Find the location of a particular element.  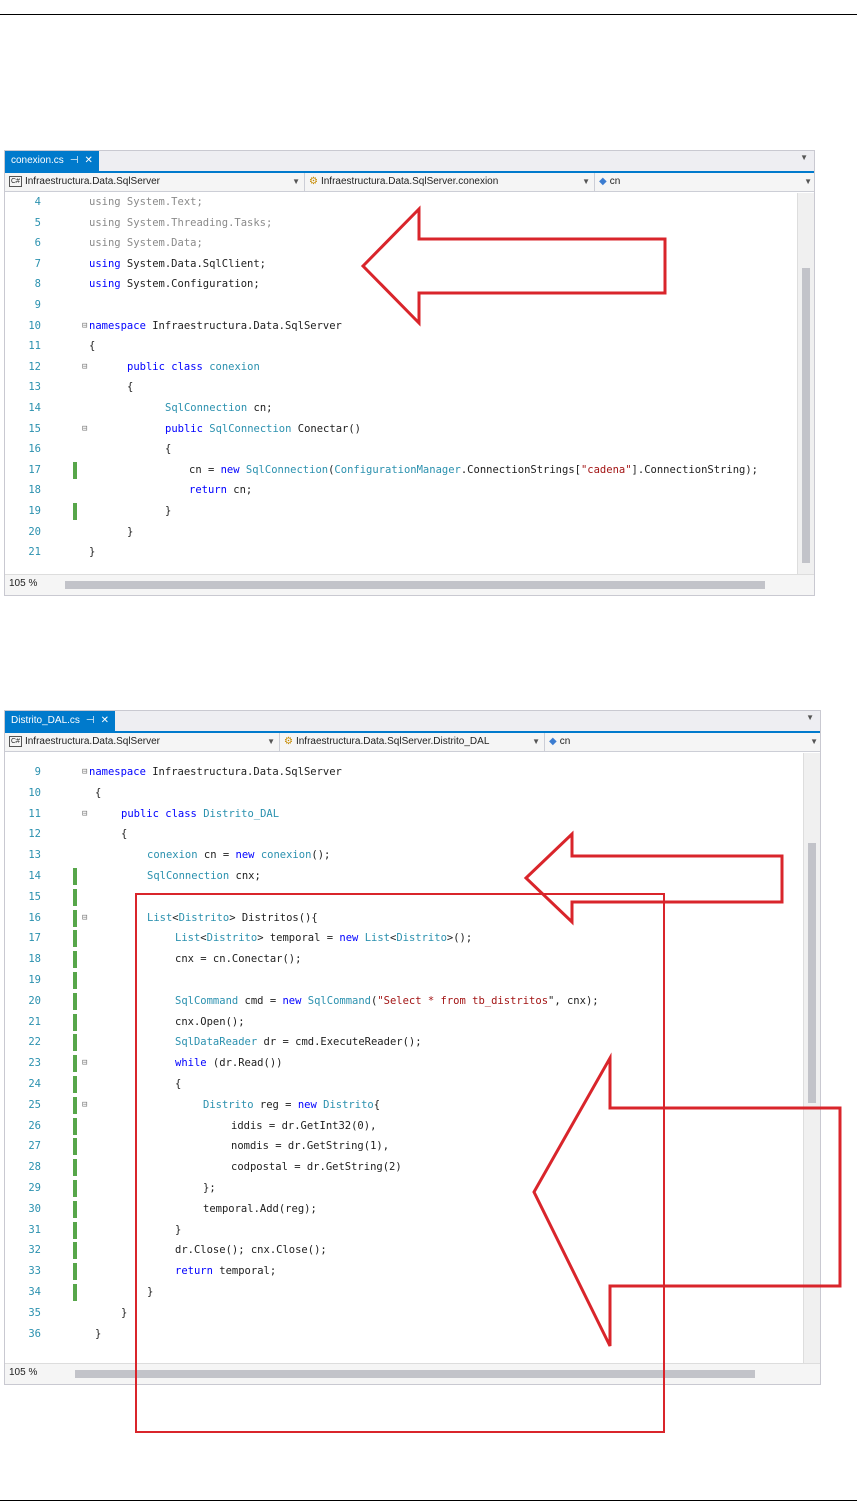

code-line: 16 { is located at coordinates (400, 449).